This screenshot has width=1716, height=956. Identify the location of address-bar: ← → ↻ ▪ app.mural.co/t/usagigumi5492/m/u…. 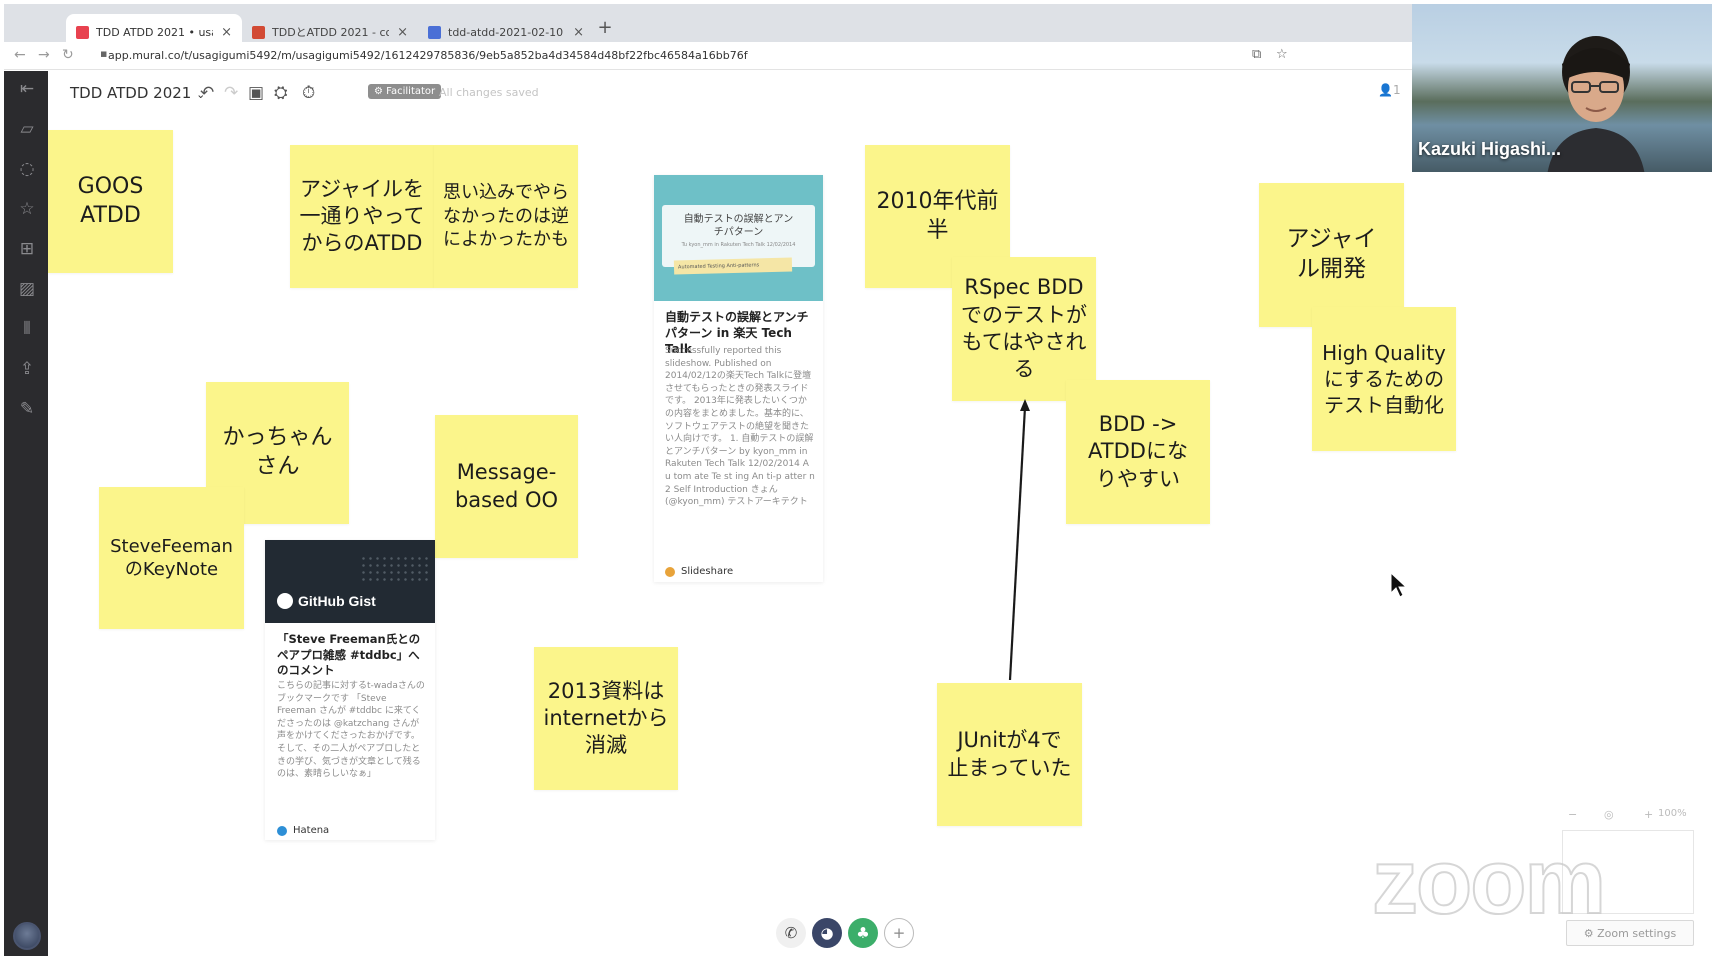
(709, 56).